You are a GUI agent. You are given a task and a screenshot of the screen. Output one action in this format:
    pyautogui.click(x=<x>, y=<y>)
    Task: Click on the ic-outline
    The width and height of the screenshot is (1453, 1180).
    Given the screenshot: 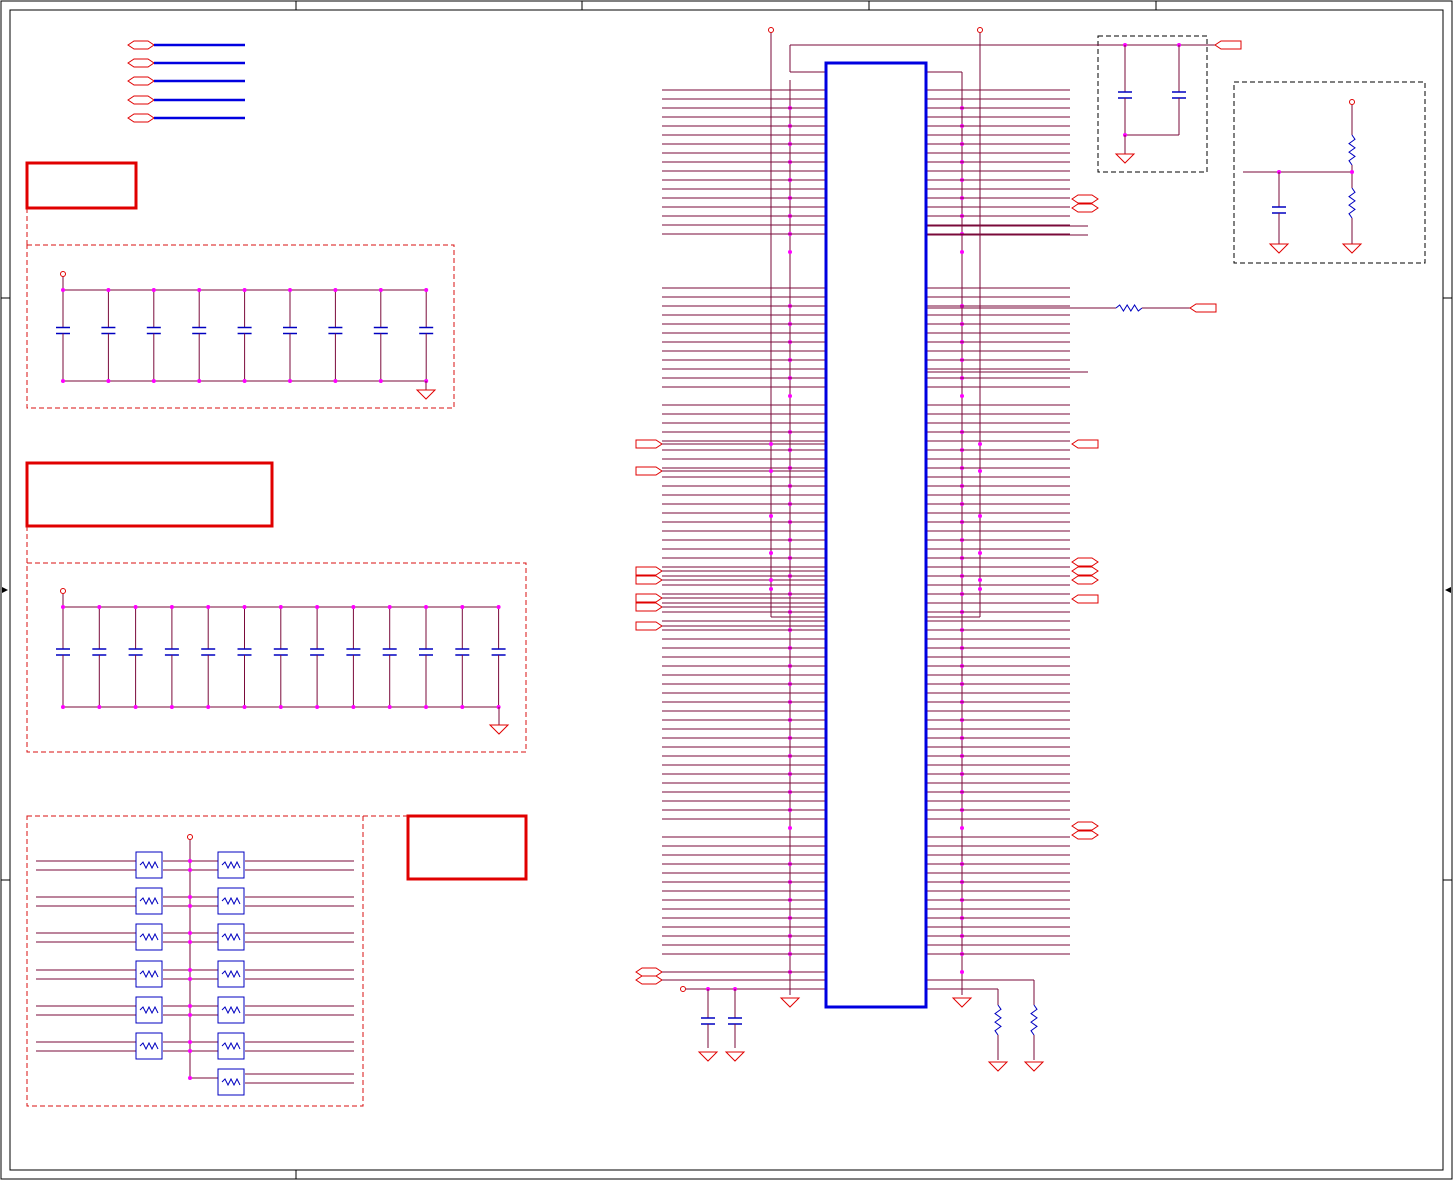 What is the action you would take?
    pyautogui.click(x=876, y=535)
    